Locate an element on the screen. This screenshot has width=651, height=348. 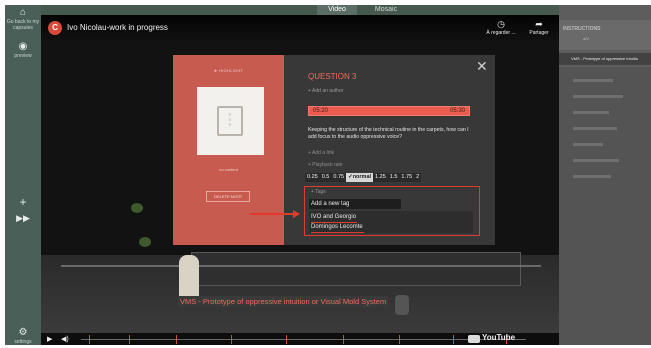
plus-icon: + is located at coordinates (23, 202).